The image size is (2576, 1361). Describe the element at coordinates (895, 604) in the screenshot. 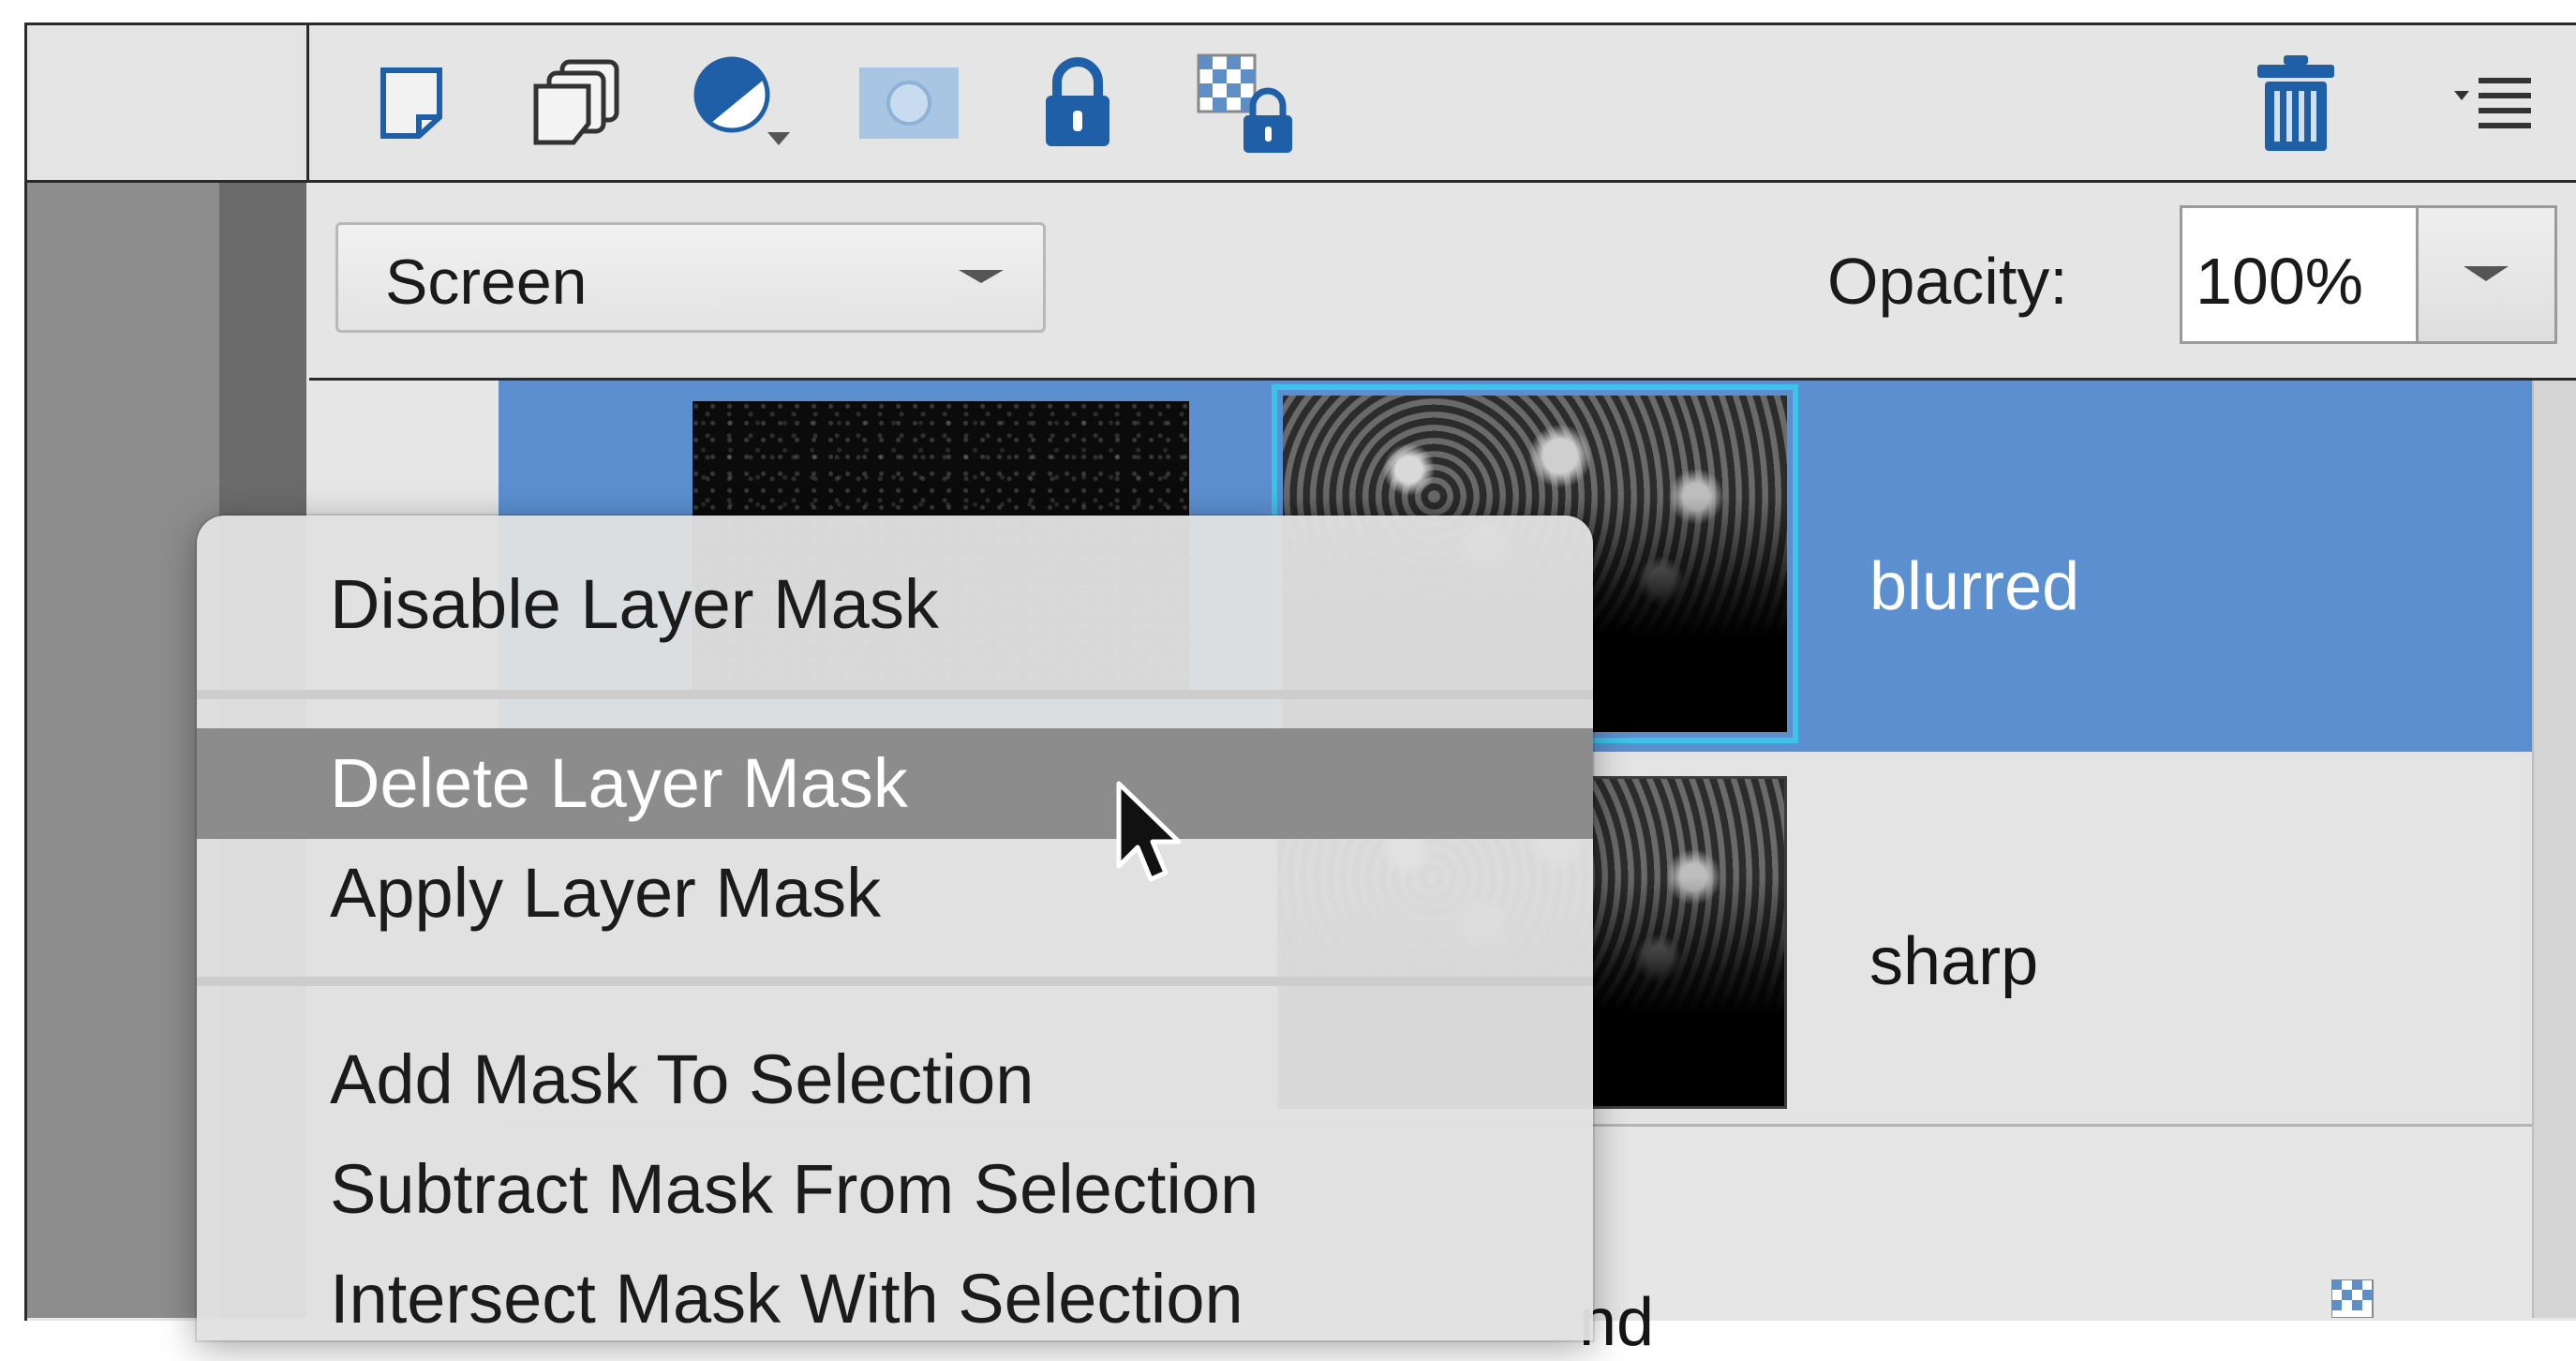

I see `menu-item-disable-layer-mask: Disable Layer Mask` at that location.